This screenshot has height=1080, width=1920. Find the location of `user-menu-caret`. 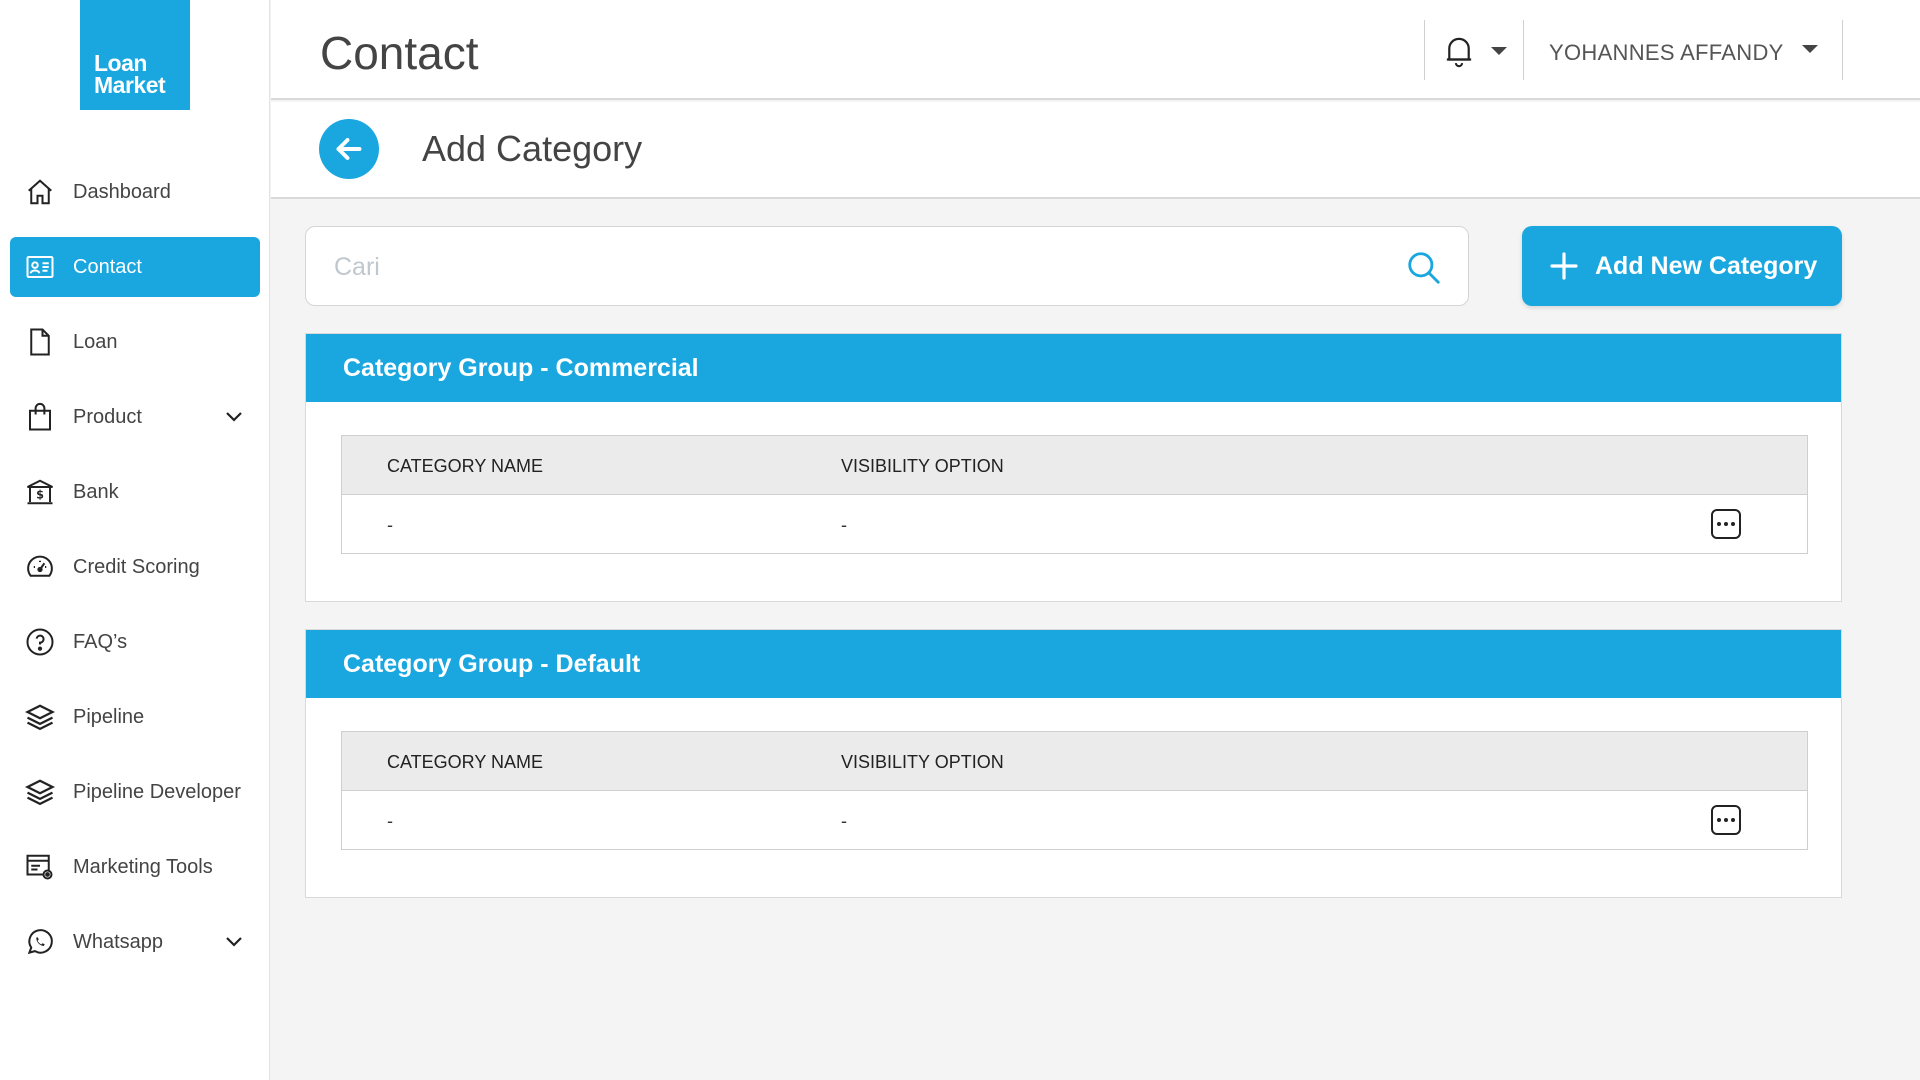

user-menu-caret is located at coordinates (1810, 49).